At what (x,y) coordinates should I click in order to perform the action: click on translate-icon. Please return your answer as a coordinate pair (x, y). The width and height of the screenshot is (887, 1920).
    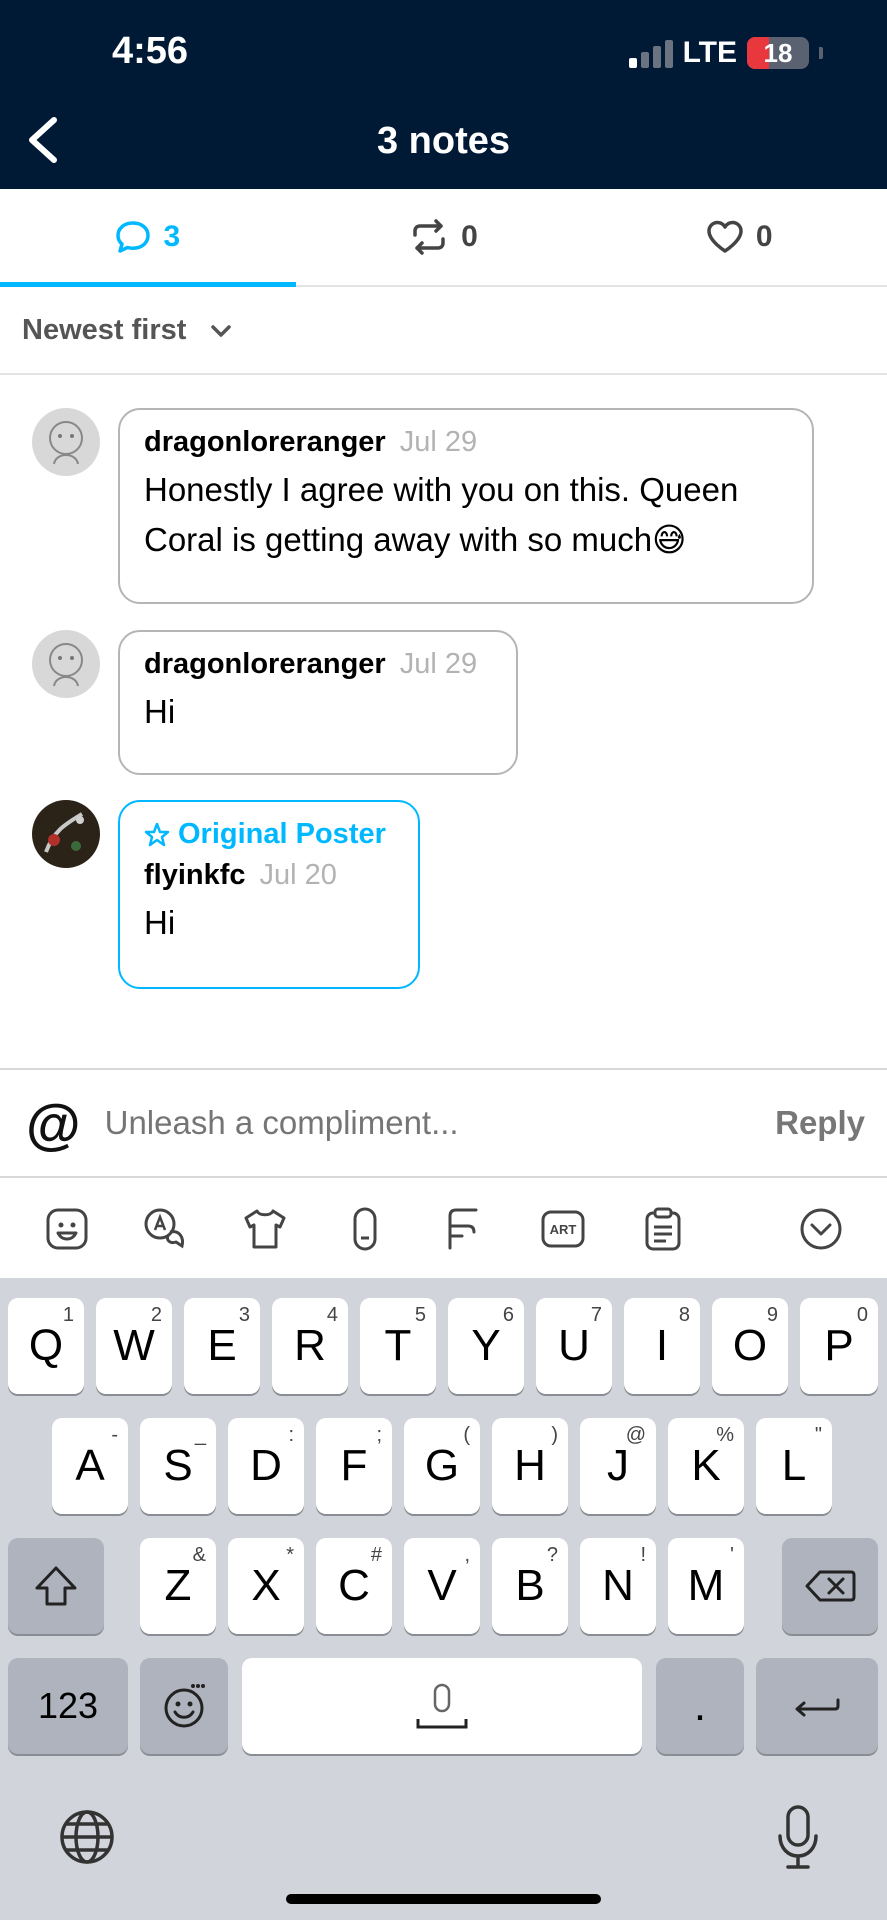
    Looking at the image, I should click on (165, 1229).